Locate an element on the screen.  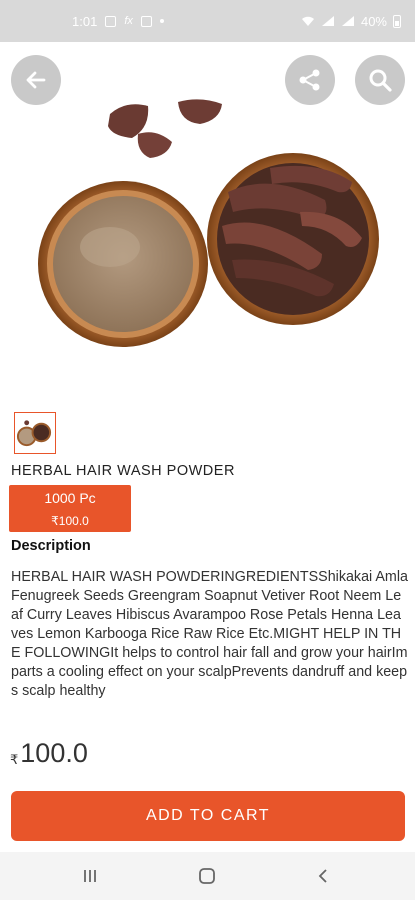
more-notifications-icon is located at coordinates (161, 21).